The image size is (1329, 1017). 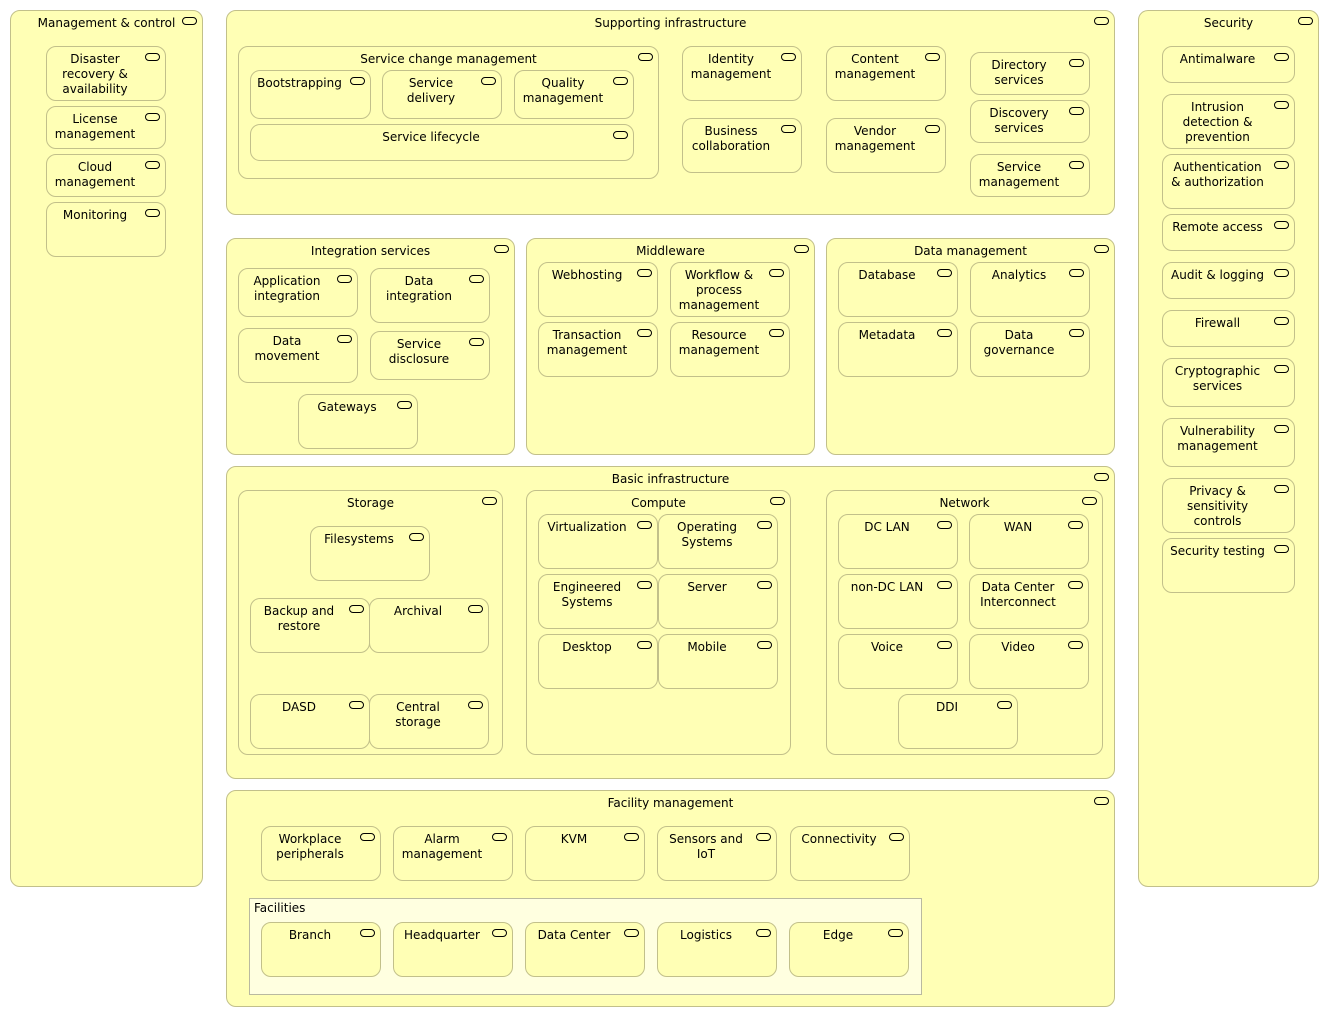 I want to click on service-quality: Quality management, so click(x=574, y=94).